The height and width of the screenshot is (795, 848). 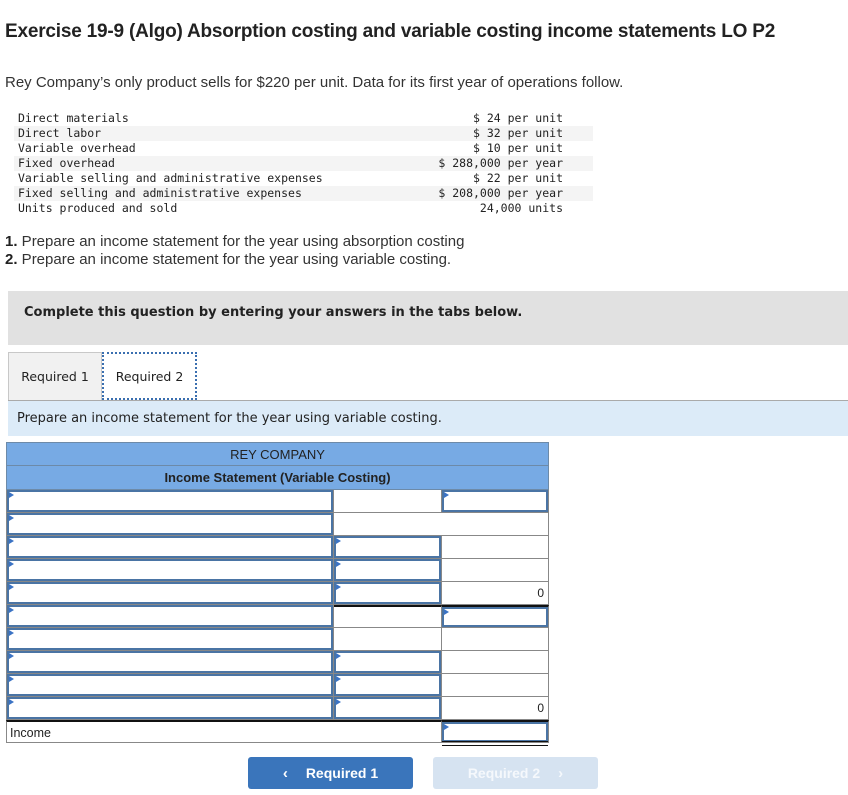 What do you see at coordinates (495, 163) in the screenshot?
I see `cost-value: $ 288,000 per year` at bounding box center [495, 163].